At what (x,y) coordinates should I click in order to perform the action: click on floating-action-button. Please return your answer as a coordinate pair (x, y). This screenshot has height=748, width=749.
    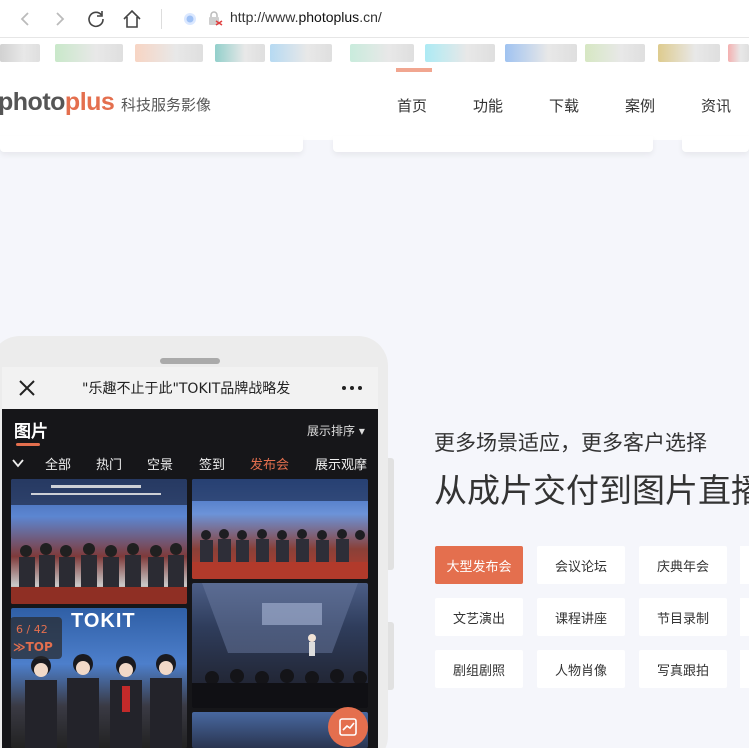
    Looking at the image, I should click on (348, 727).